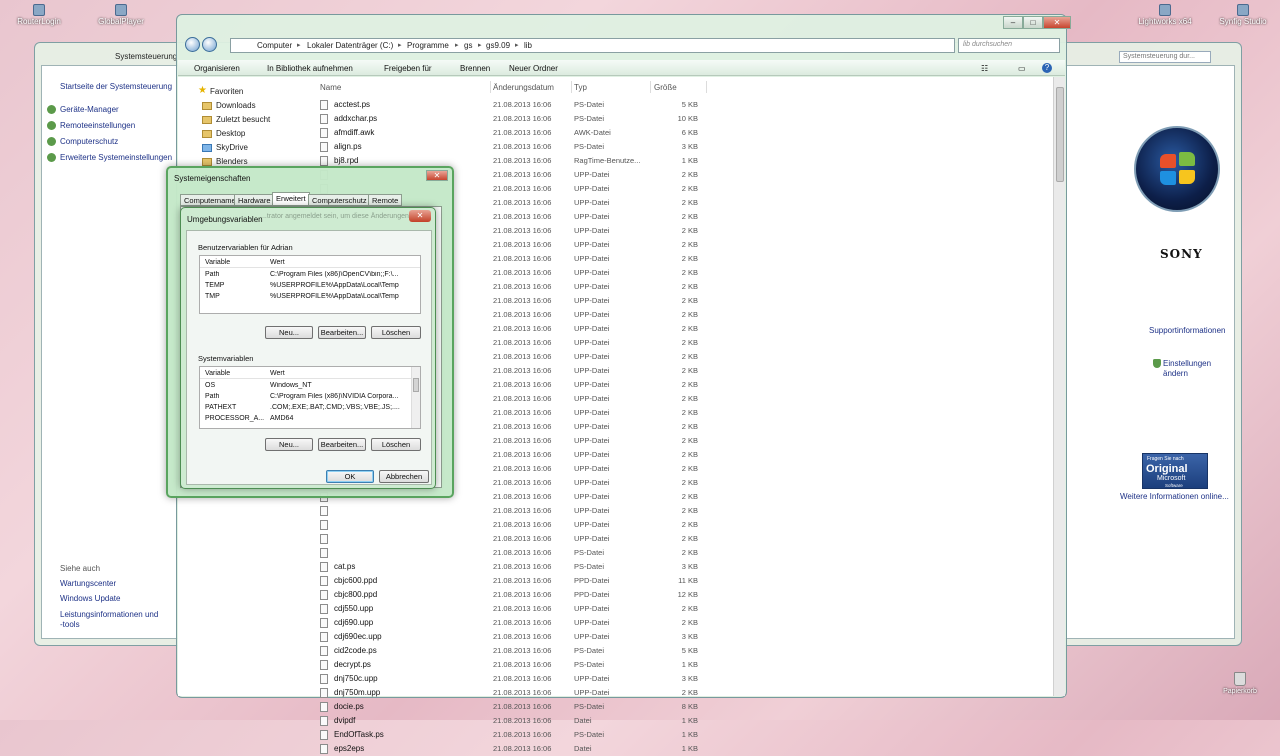 The image size is (1280, 756). What do you see at coordinates (415, 397) in the screenshot?
I see `table-scrollbar` at bounding box center [415, 397].